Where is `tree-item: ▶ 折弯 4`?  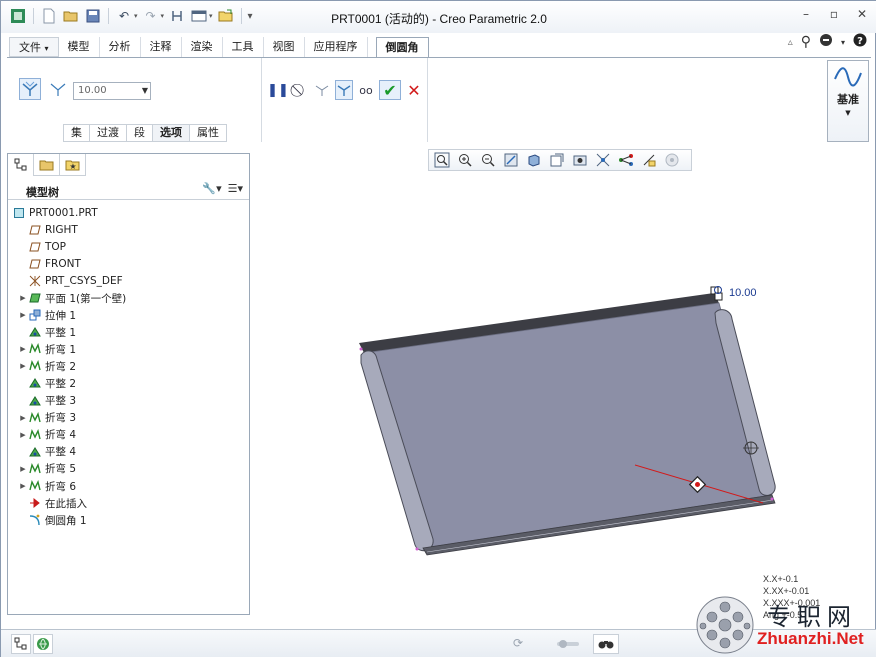
tree-item: ▶ 折弯 4 is located at coordinates (128, 434).